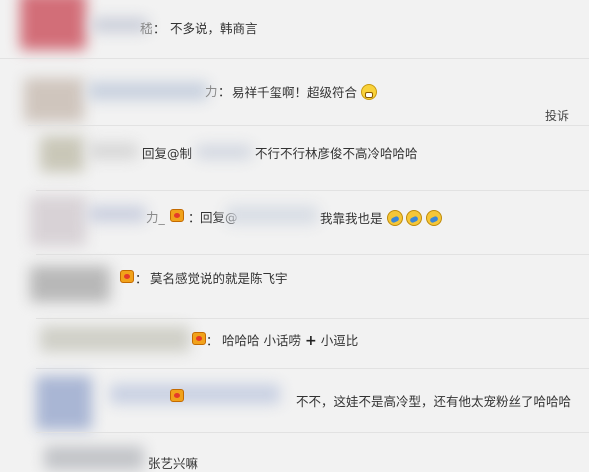 The width and height of the screenshot is (589, 472). Describe the element at coordinates (434, 401) in the screenshot. I see `comment-text: 不不，这娃不是高冷型，还有他太宠粉丝了哈哈哈` at that location.